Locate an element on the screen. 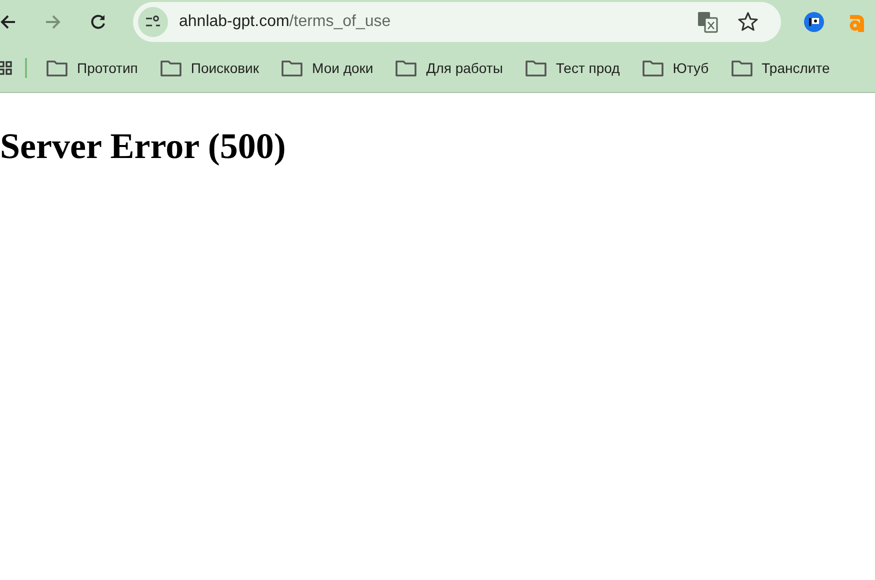 This screenshot has height=580, width=875. bookmark-folder: Тест прод is located at coordinates (588, 68).